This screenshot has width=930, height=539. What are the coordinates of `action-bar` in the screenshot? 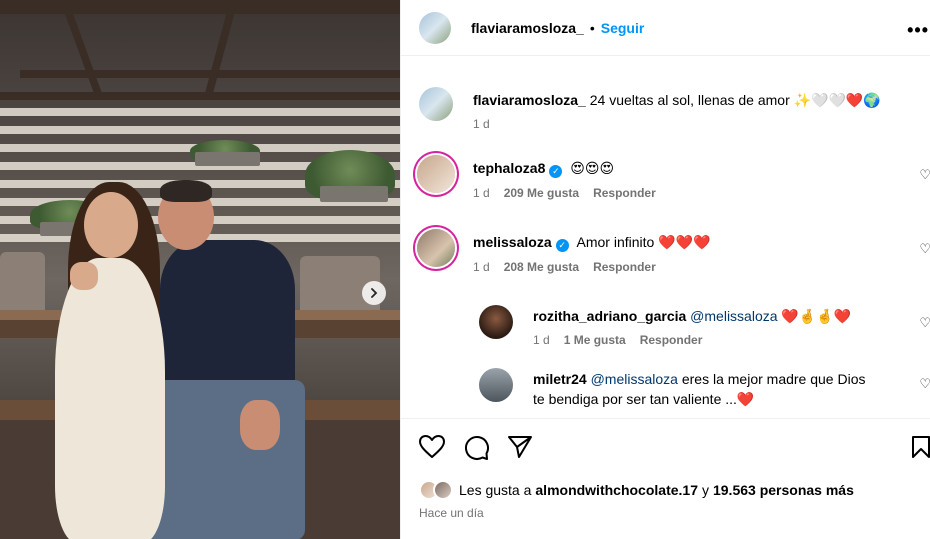 It's located at (665, 447).